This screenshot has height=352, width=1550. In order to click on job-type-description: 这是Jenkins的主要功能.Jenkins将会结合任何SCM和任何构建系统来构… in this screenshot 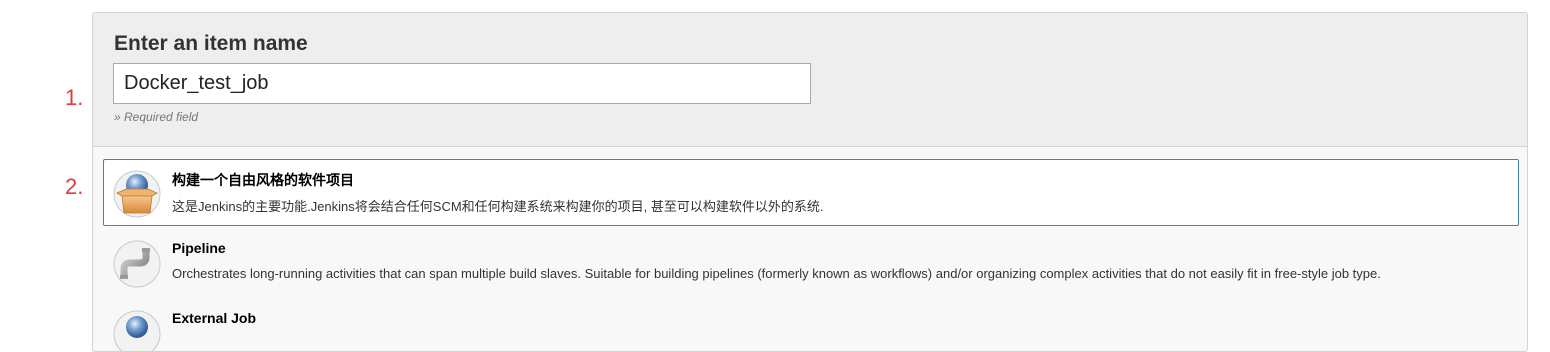, I will do `click(498, 206)`.